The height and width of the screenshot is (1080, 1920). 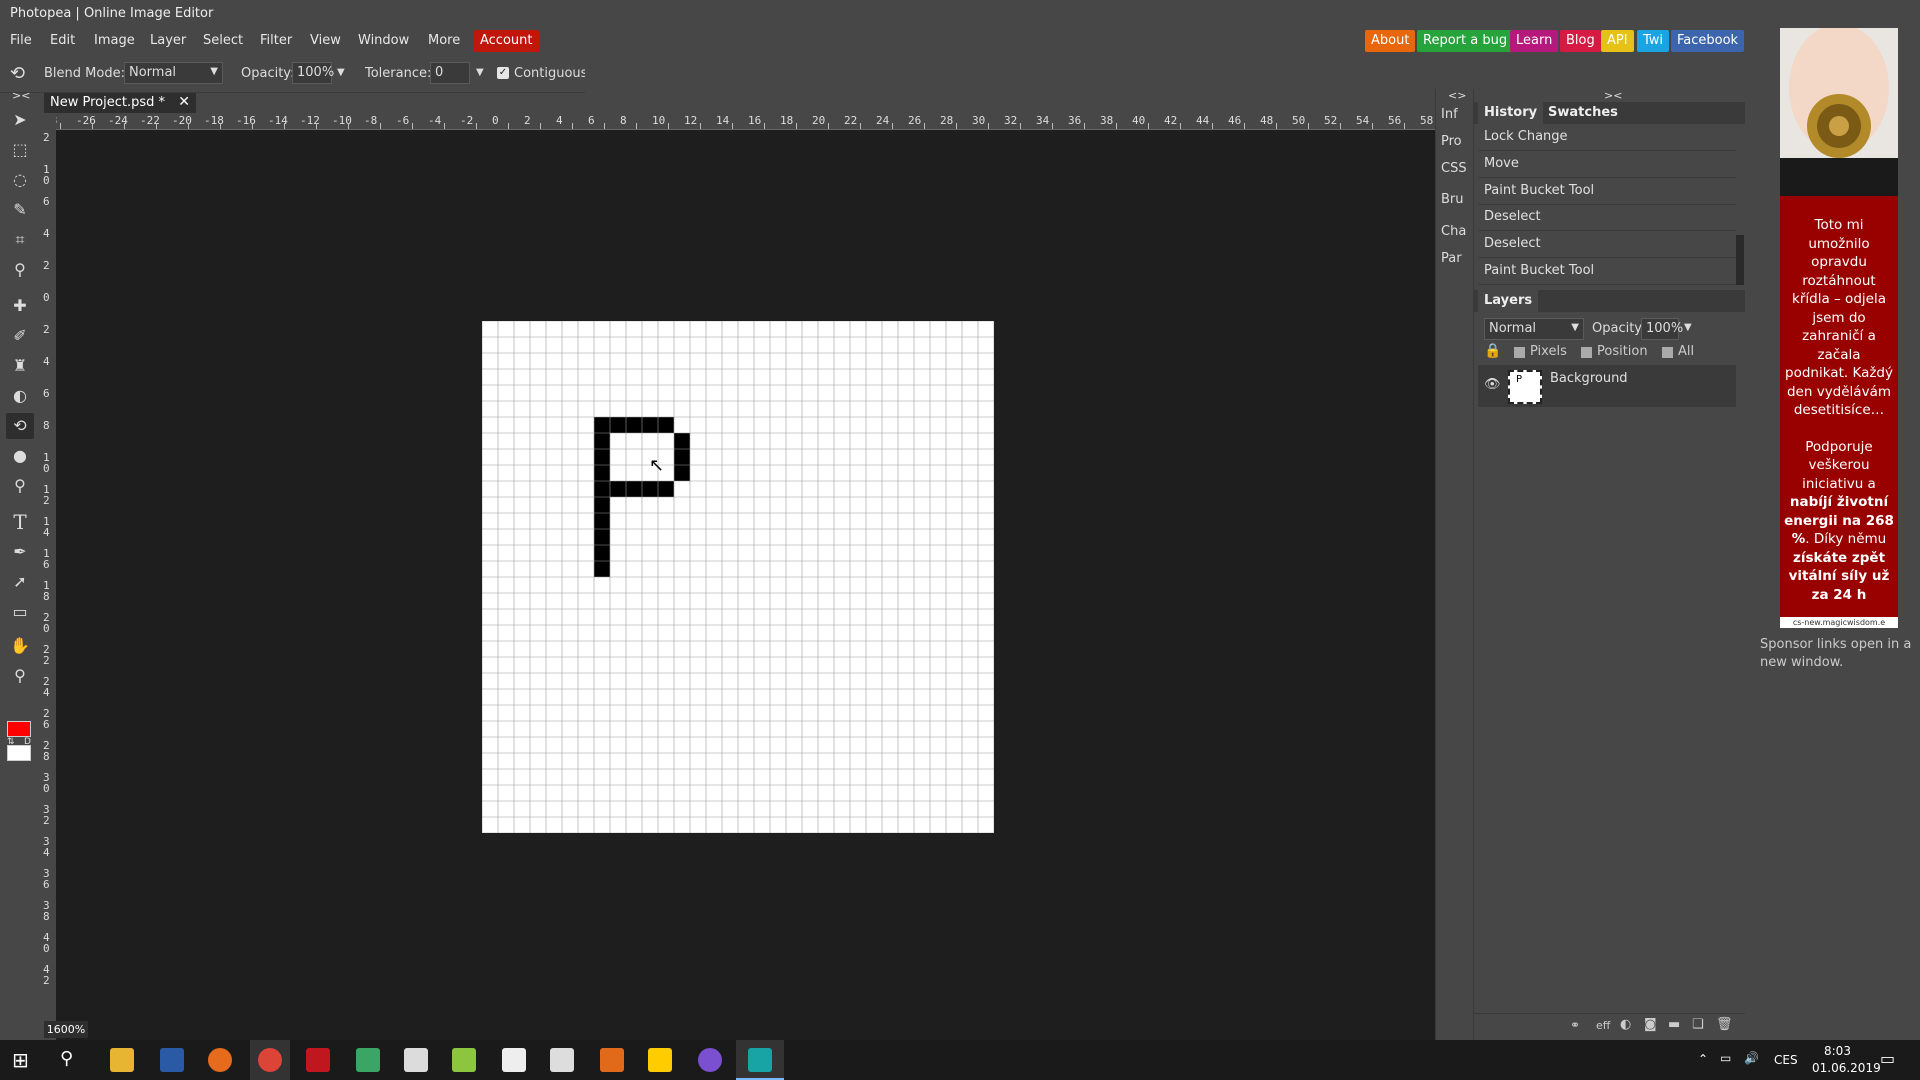 I want to click on opacity-input: 100%, so click(x=313, y=73).